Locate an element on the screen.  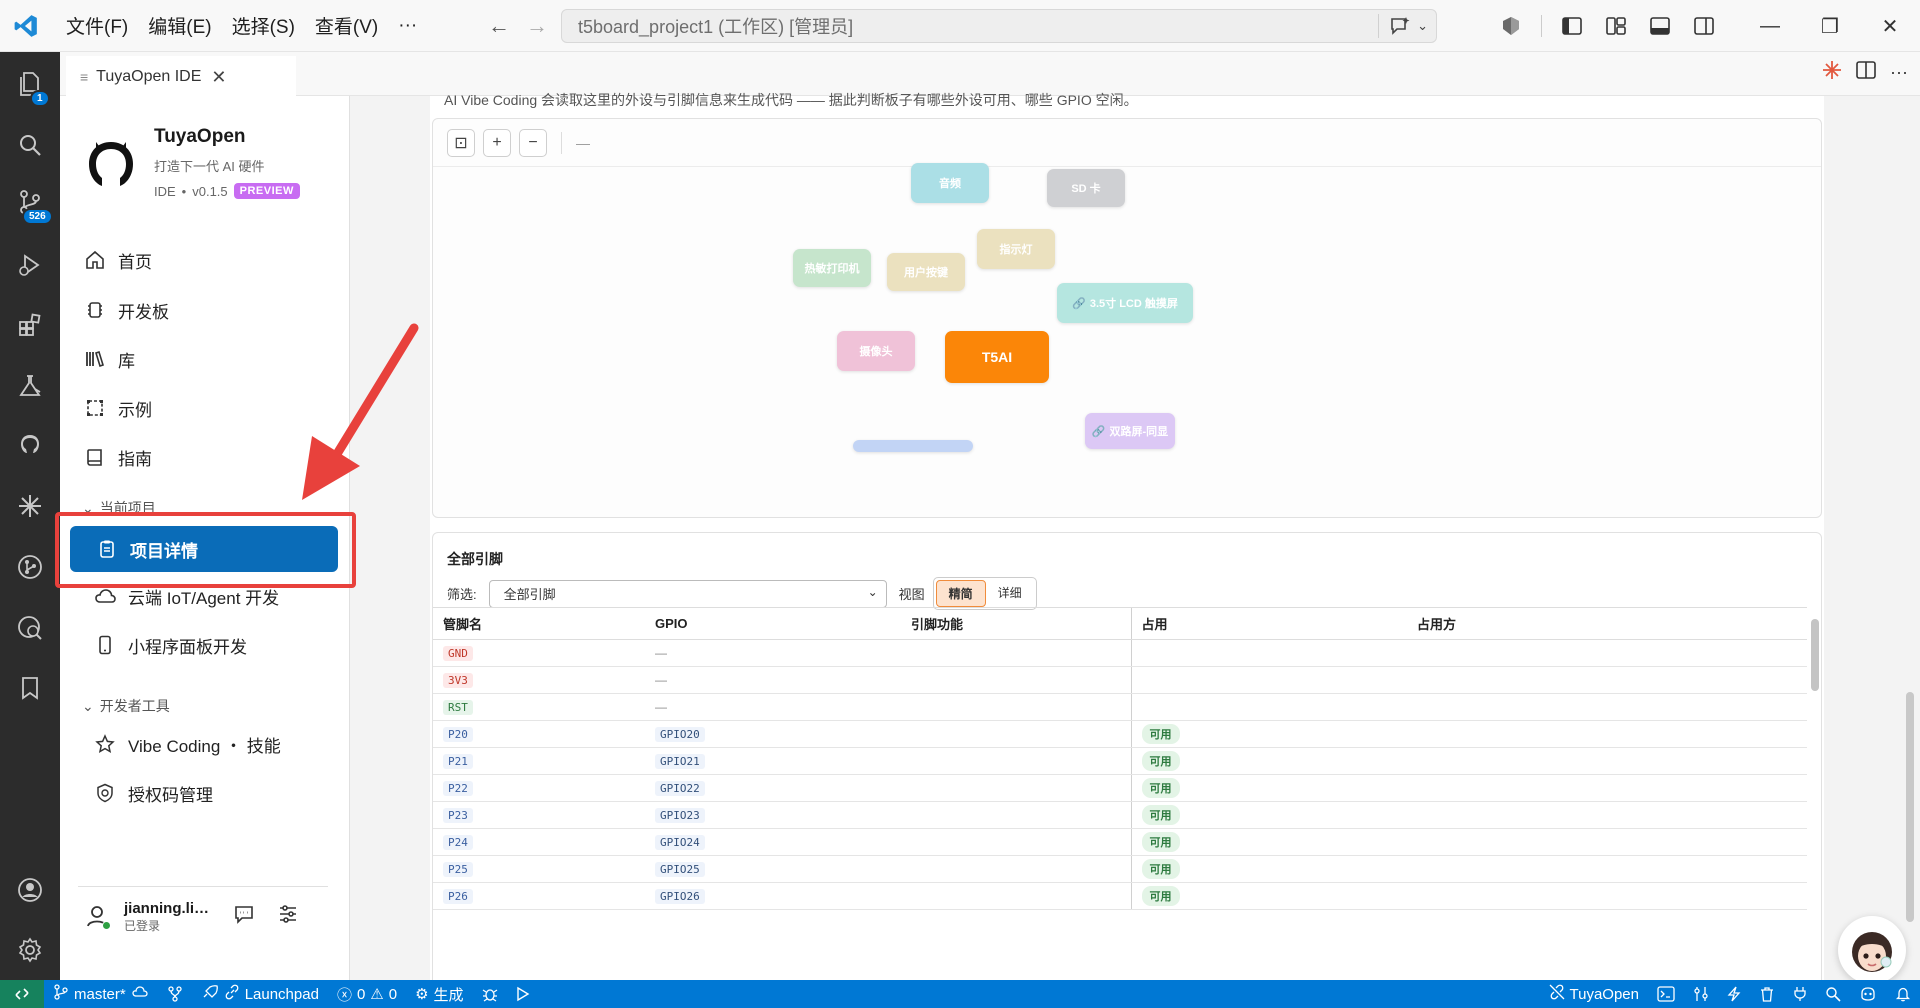
feedback-chat-icon is located at coordinates (244, 916).